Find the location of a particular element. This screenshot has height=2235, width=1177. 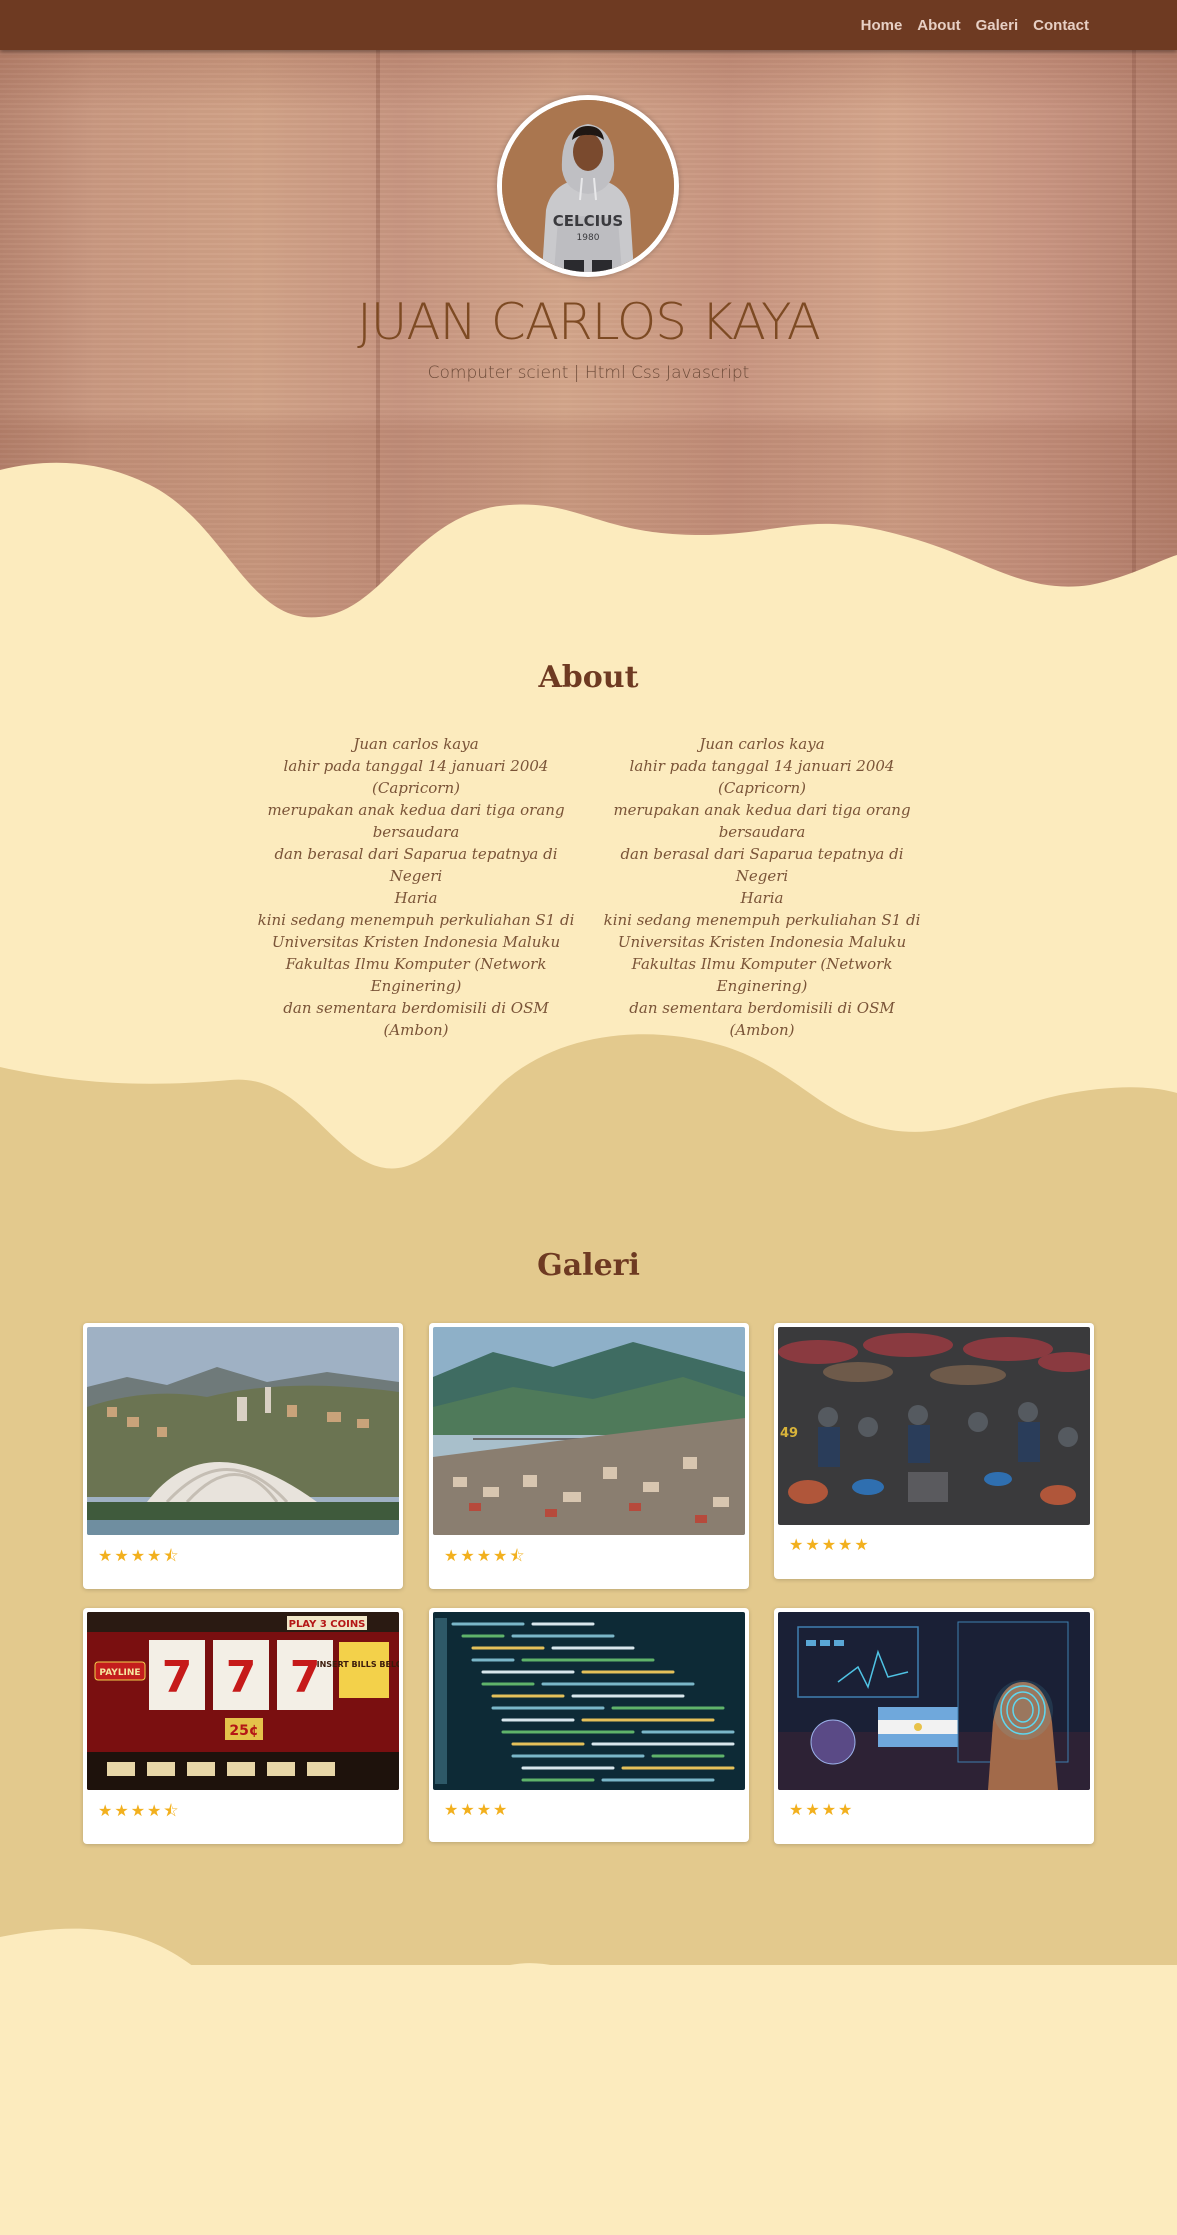

market-umbrellas-image: 49 is located at coordinates (934, 1426).